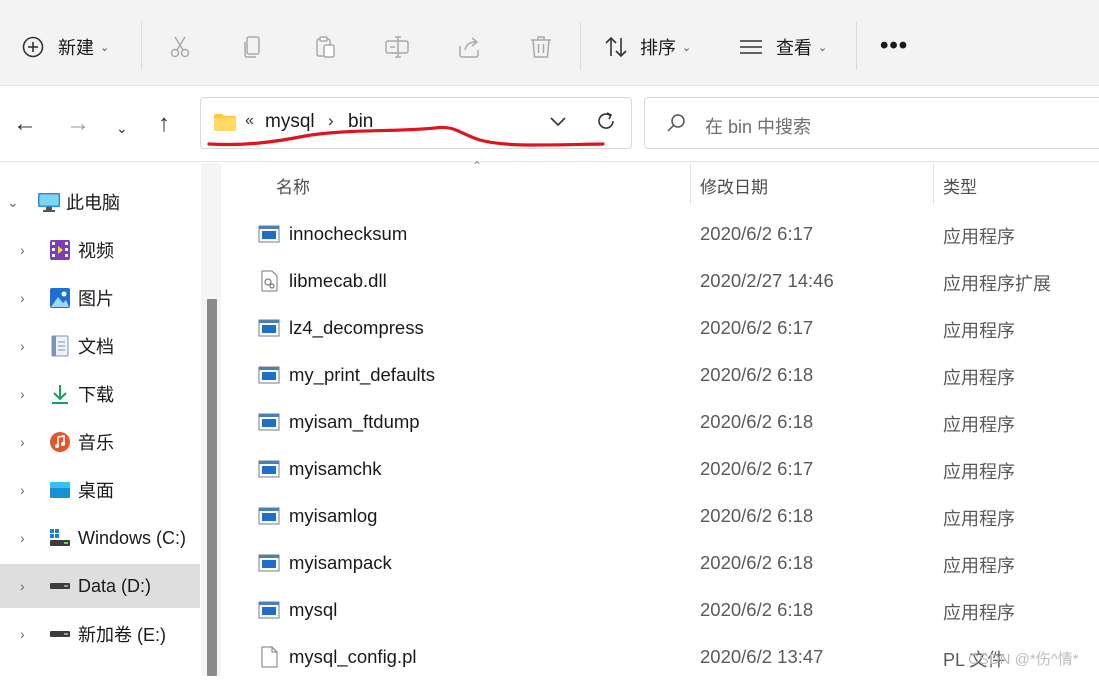  I want to click on breadcrumb-mysql: mysql, so click(290, 122).